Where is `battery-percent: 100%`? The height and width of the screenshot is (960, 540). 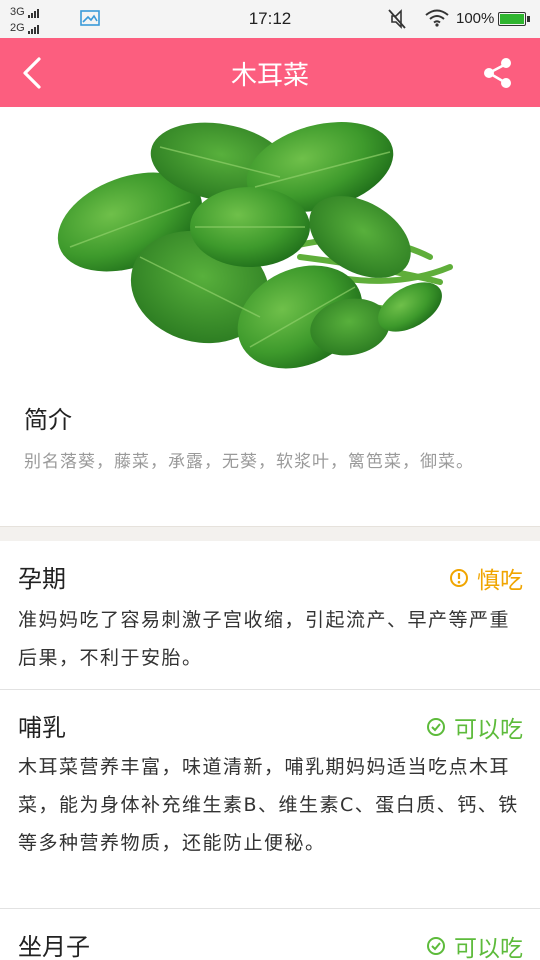 battery-percent: 100% is located at coordinates (475, 18).